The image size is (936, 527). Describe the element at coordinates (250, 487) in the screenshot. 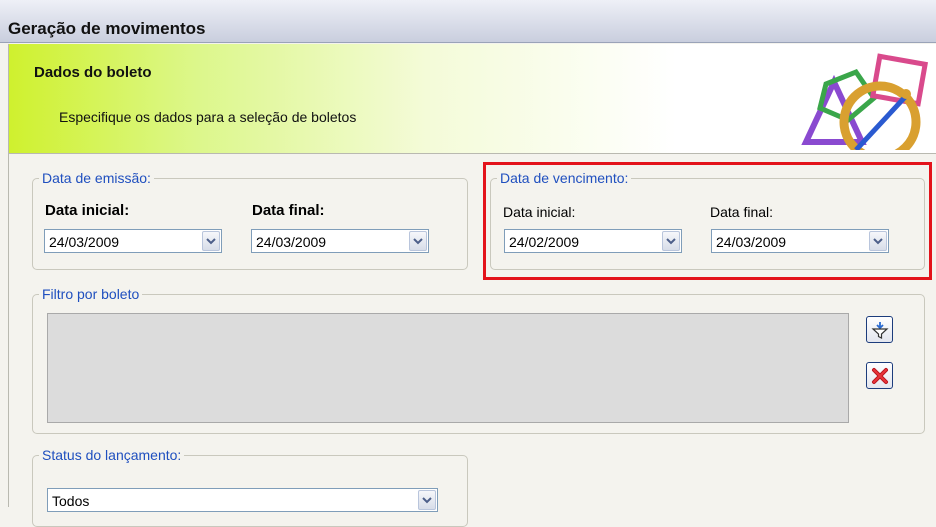

I see `status-group: Status do lançamento:` at that location.